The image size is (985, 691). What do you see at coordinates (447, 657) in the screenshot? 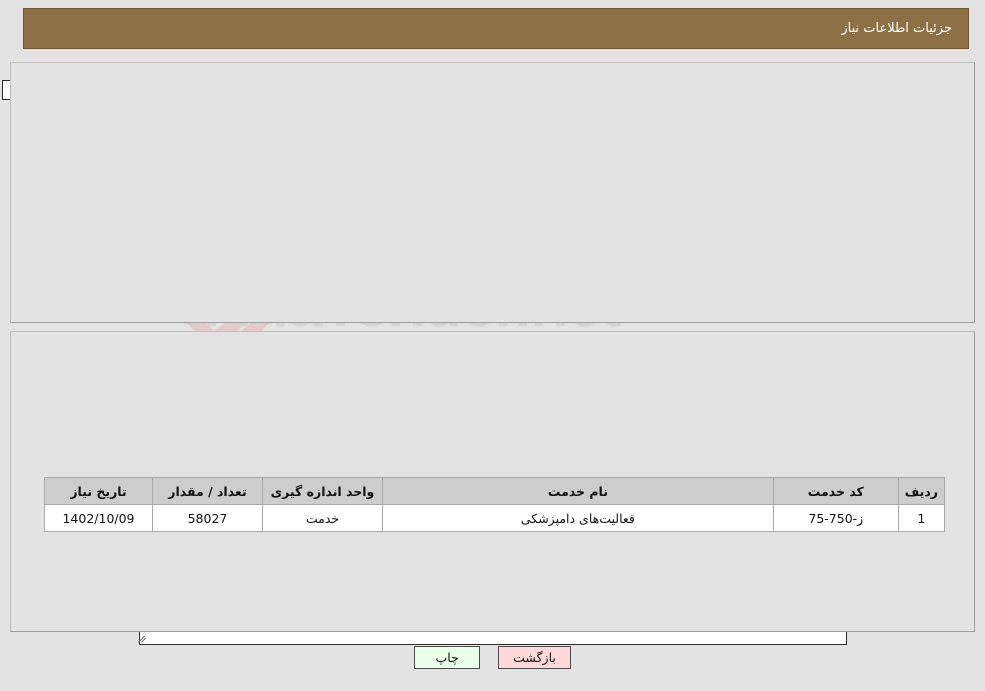
I see `print-button: چاپ` at bounding box center [447, 657].